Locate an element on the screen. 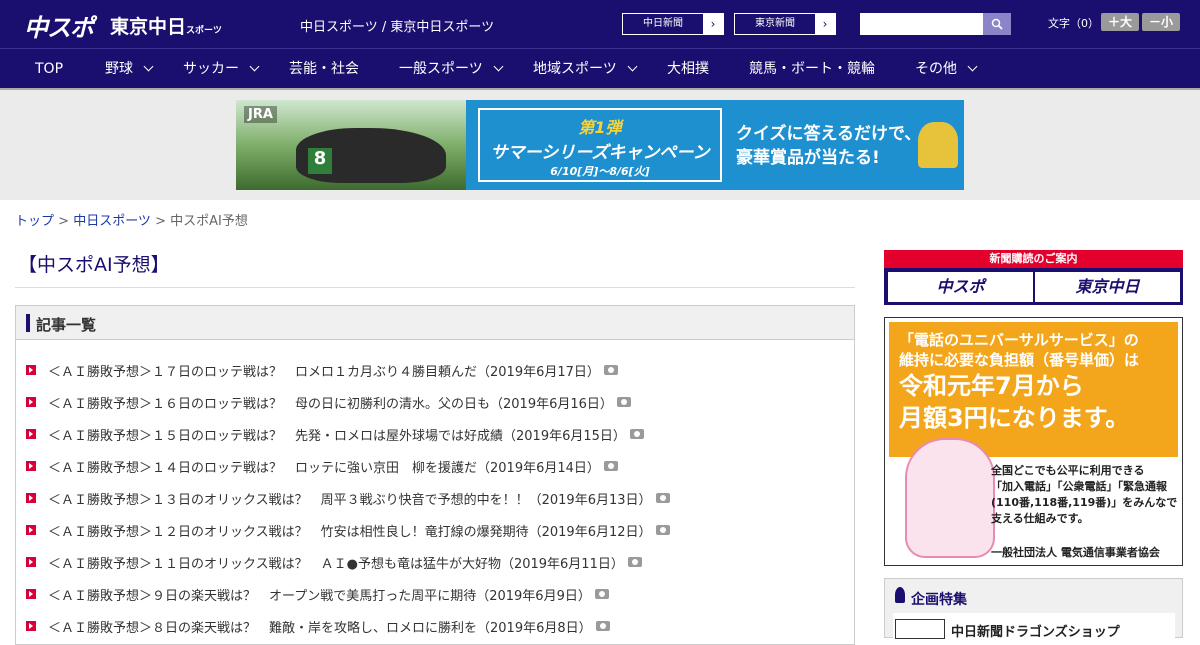 This screenshot has width=1200, height=645. ad-line1: 「電話のユニバーサルサービス」の is located at coordinates (1019, 340).